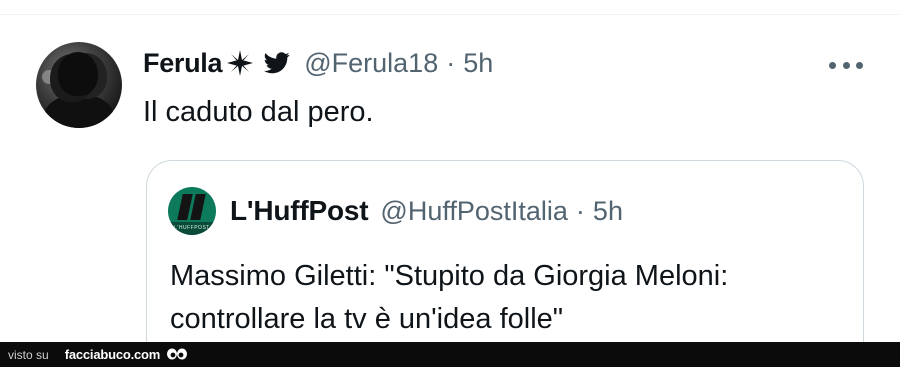 This screenshot has width=900, height=367. Describe the element at coordinates (198, 207) in the screenshot. I see `logo-bar` at that location.